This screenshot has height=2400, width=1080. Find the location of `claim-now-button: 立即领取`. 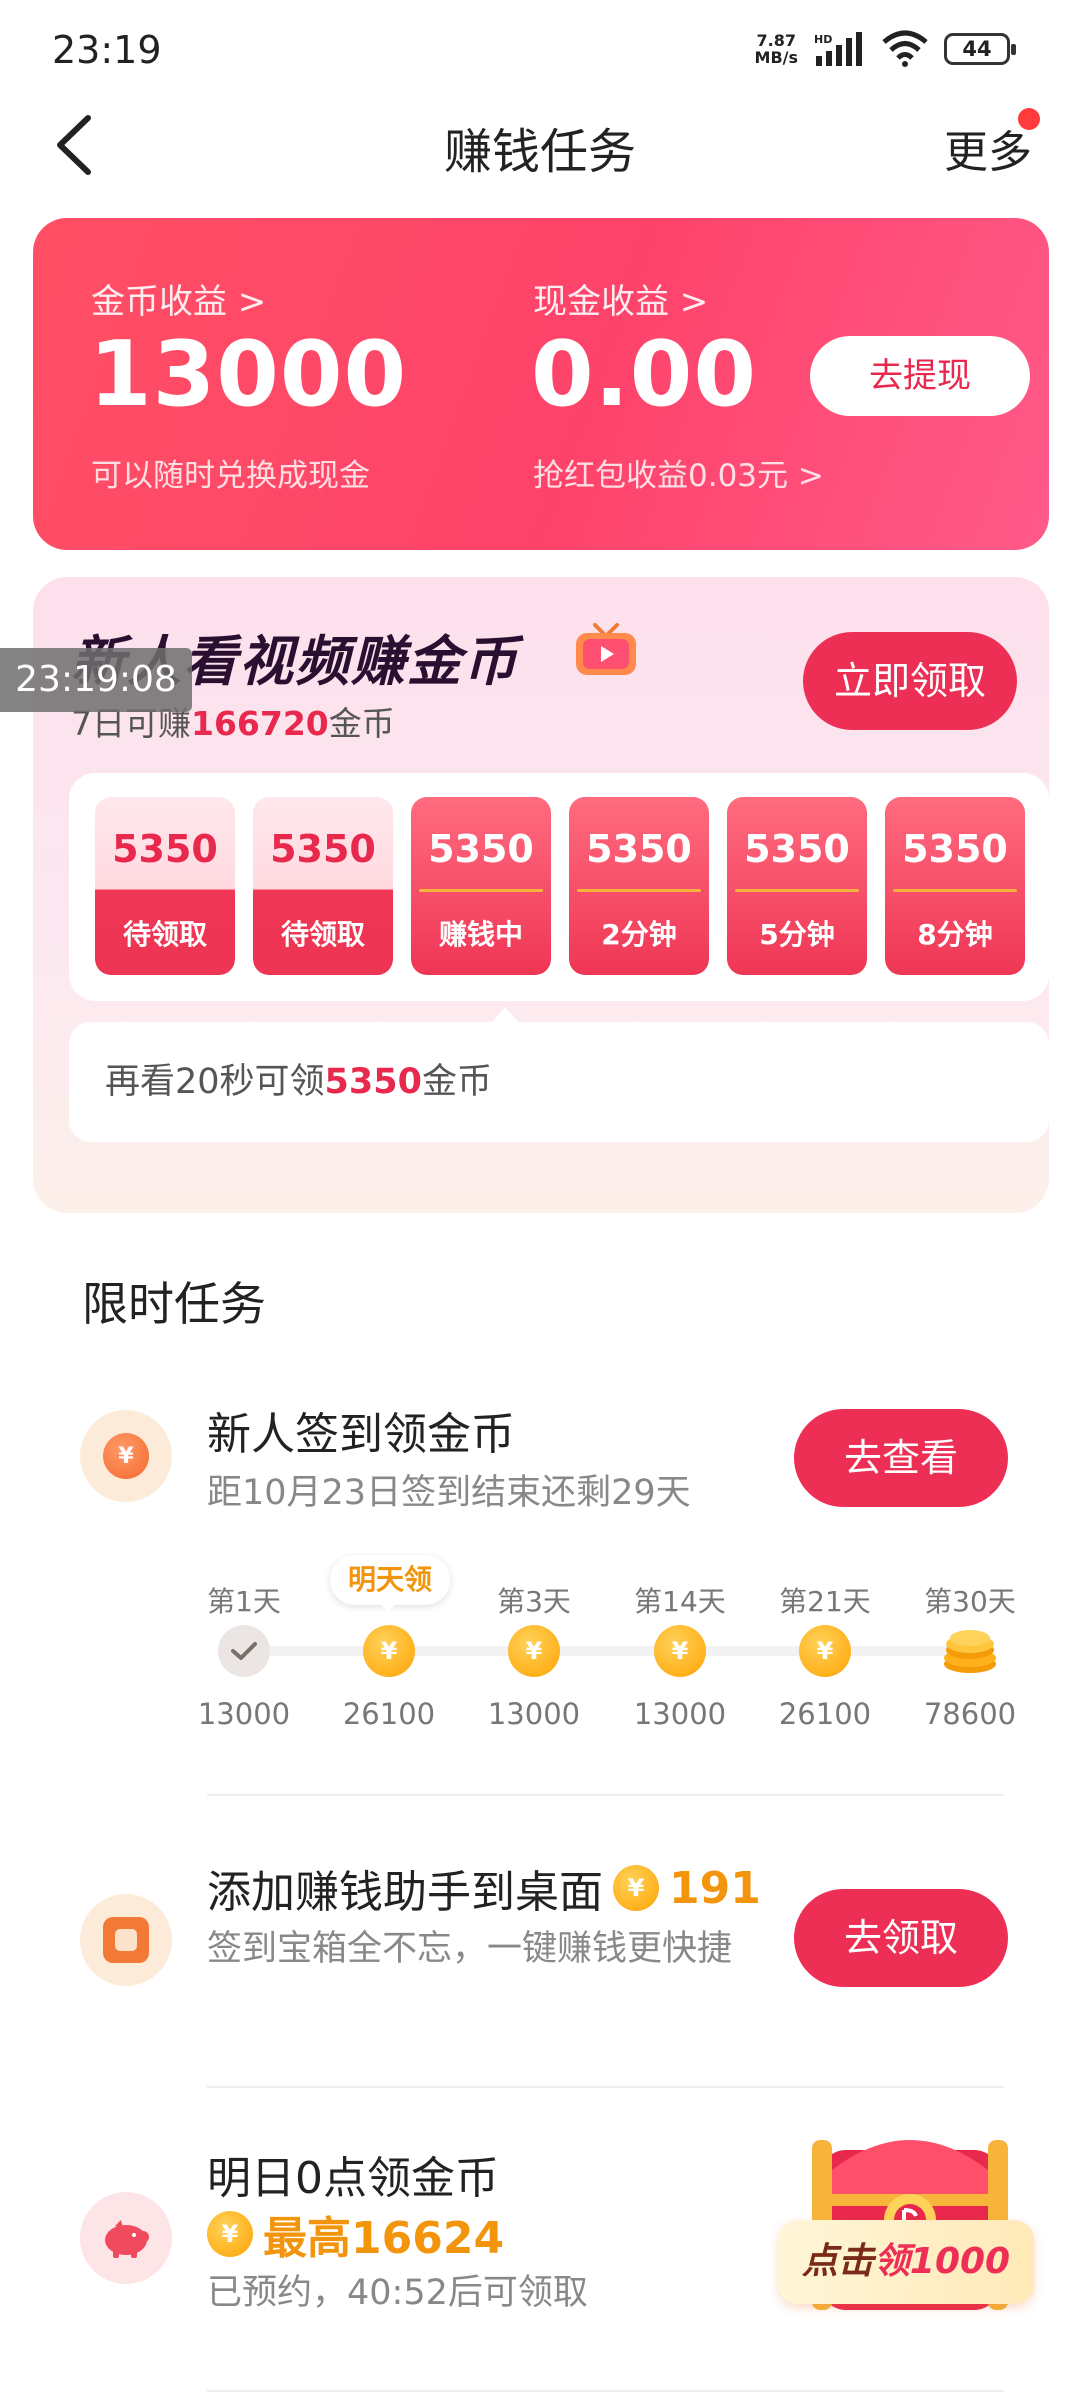

claim-now-button: 立即领取 is located at coordinates (910, 681).